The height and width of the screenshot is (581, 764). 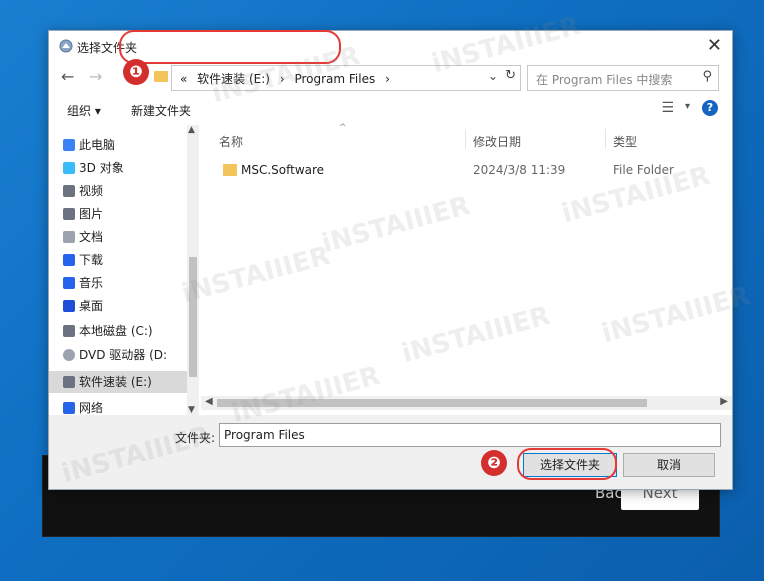 I want to click on video-icon, so click(x=69, y=191).